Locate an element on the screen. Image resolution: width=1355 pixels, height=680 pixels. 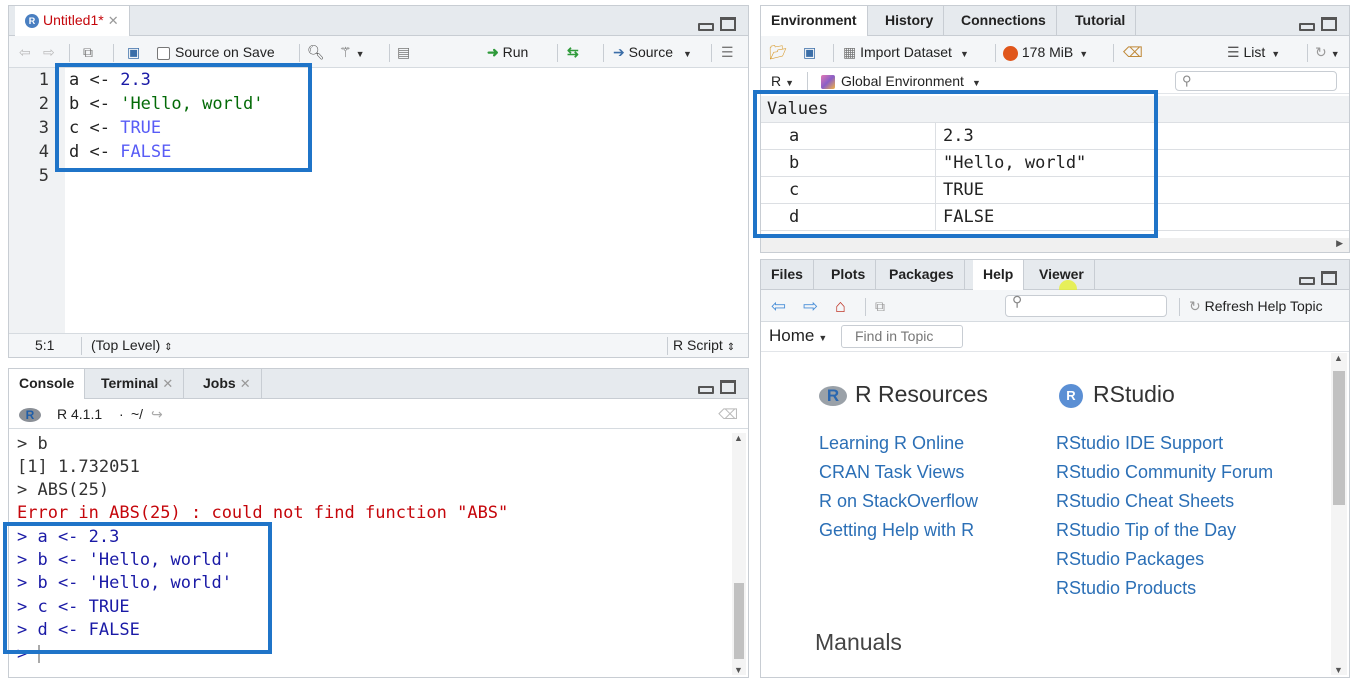
tab-plots: Plots is located at coordinates (849, 275).